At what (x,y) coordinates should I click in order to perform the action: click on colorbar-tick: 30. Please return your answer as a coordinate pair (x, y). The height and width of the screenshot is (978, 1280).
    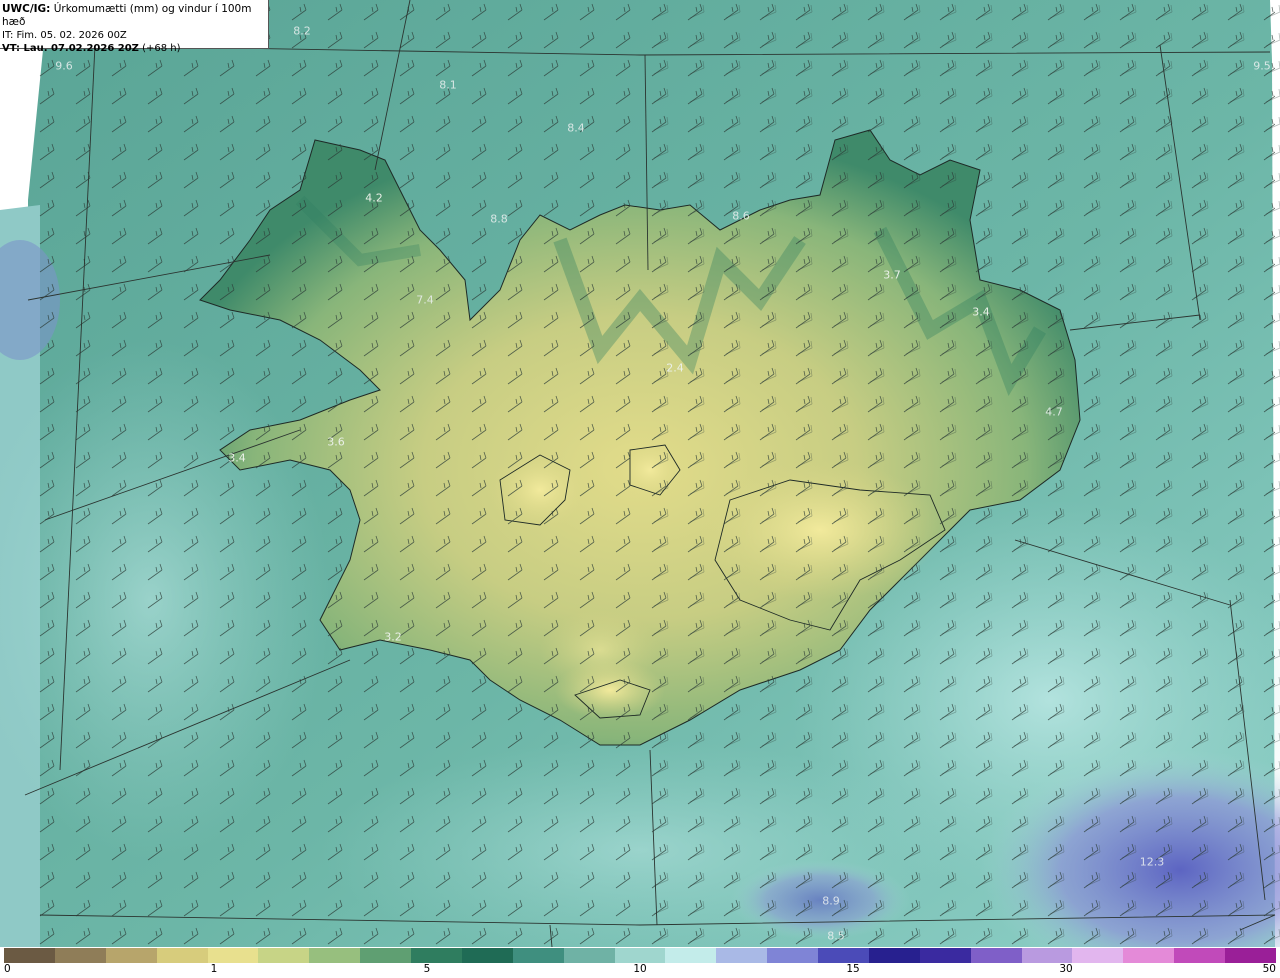
    Looking at the image, I should click on (1066, 969).